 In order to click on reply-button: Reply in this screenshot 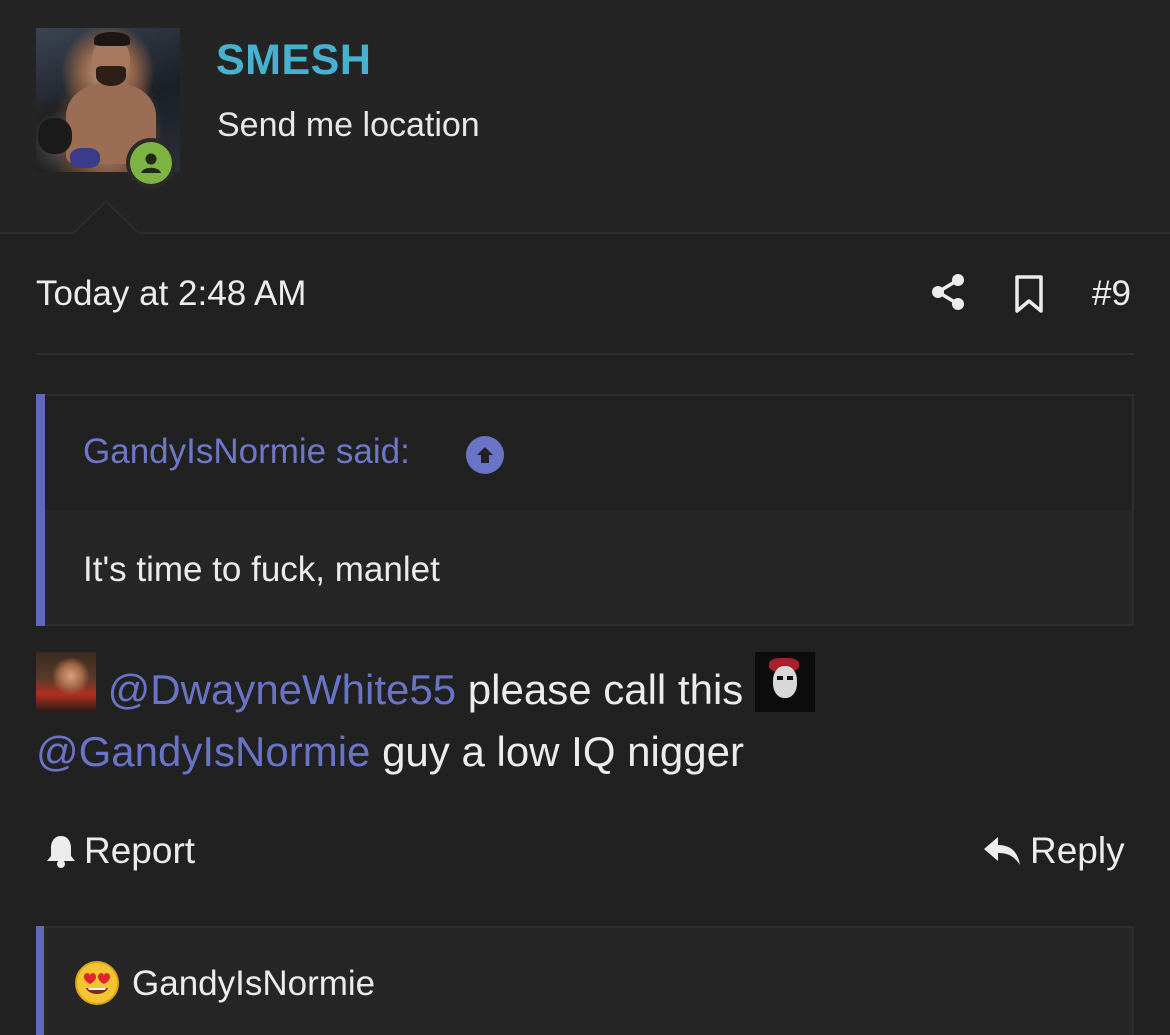, I will do `click(1053, 851)`.